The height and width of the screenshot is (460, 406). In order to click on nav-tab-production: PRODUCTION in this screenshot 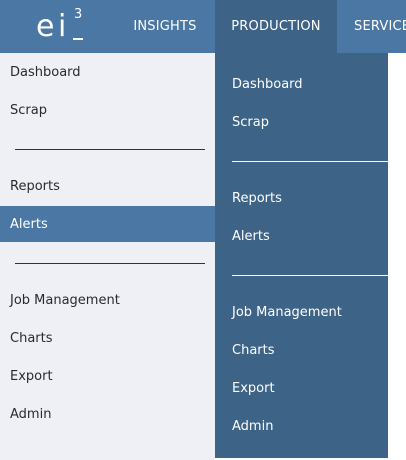, I will do `click(276, 26)`.